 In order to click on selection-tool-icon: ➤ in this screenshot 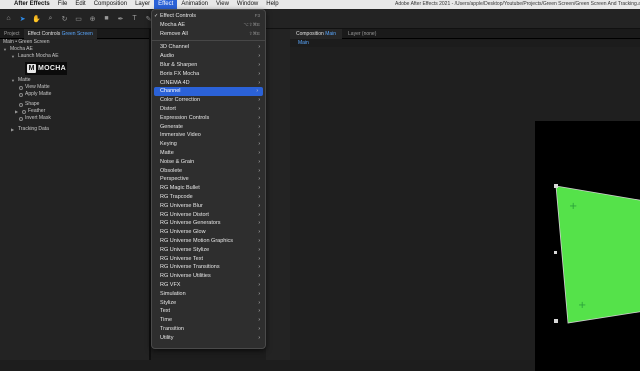, I will do `click(22, 18)`.